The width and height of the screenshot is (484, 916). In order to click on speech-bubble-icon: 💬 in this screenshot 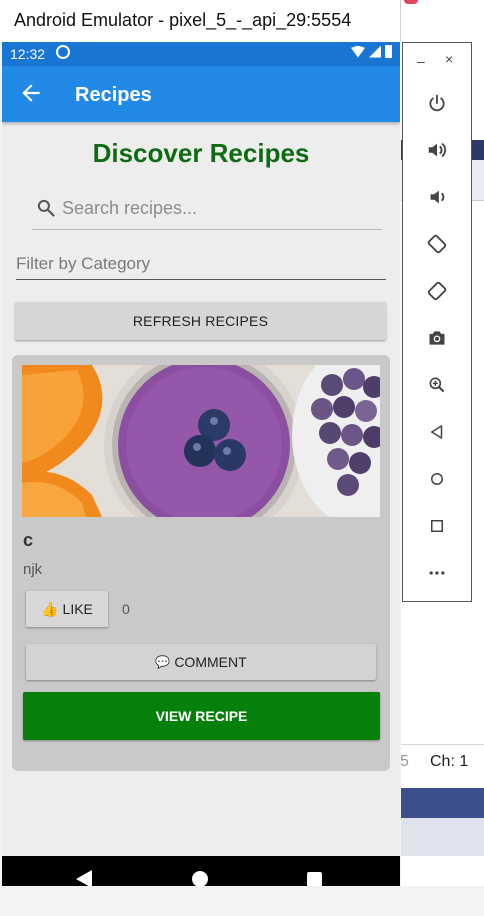, I will do `click(163, 662)`.